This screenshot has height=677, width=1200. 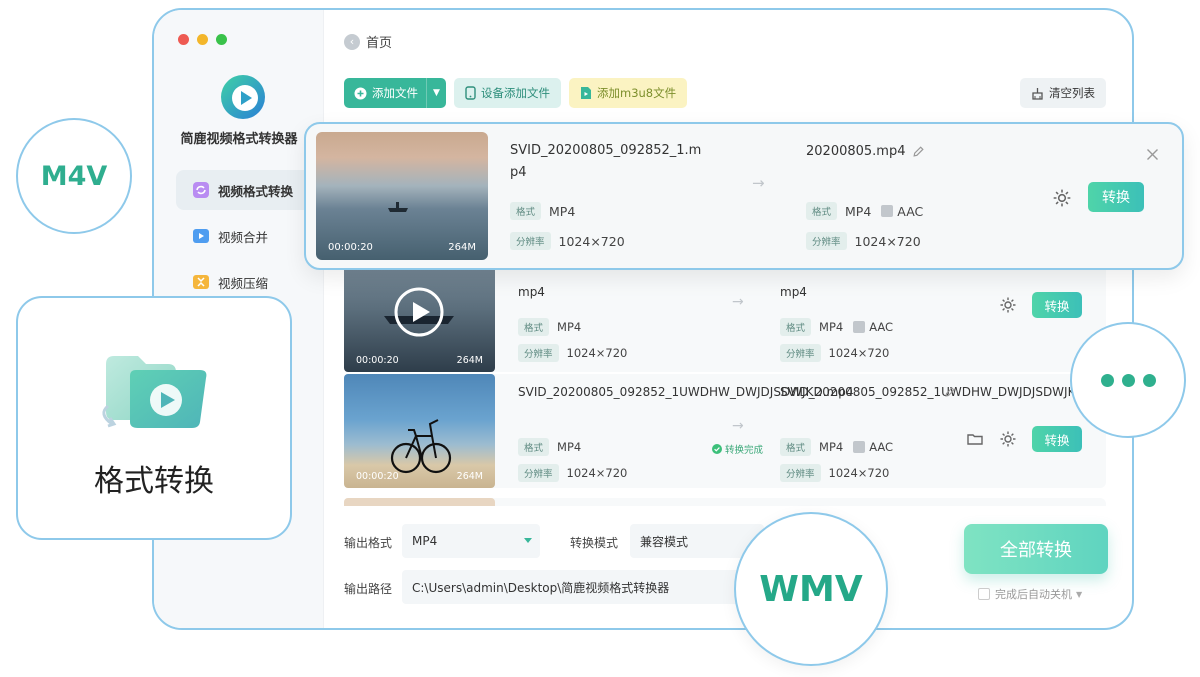 What do you see at coordinates (368, 41) in the screenshot?
I see `home-breadcrumb: ‹ 首页` at bounding box center [368, 41].